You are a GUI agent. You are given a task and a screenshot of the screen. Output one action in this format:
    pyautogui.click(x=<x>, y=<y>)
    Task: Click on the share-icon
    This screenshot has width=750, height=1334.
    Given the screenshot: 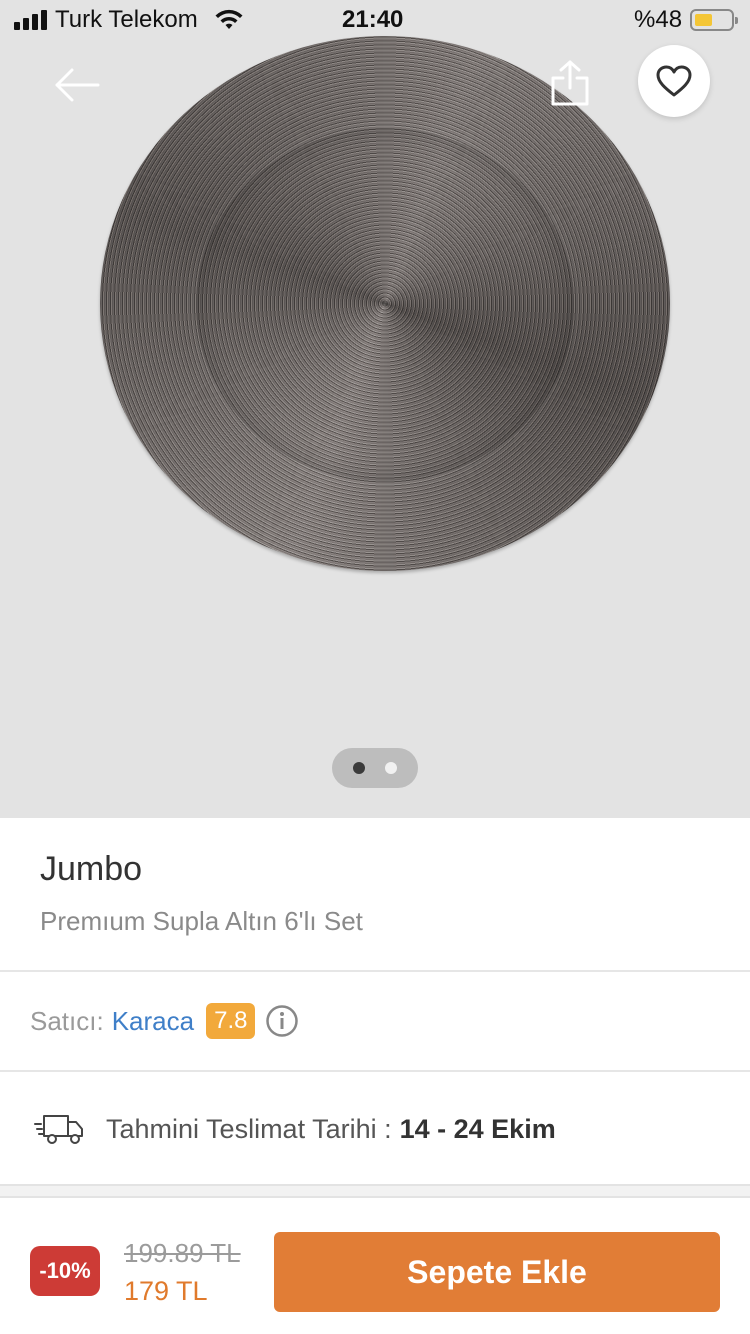 What is the action you would take?
    pyautogui.click(x=570, y=83)
    